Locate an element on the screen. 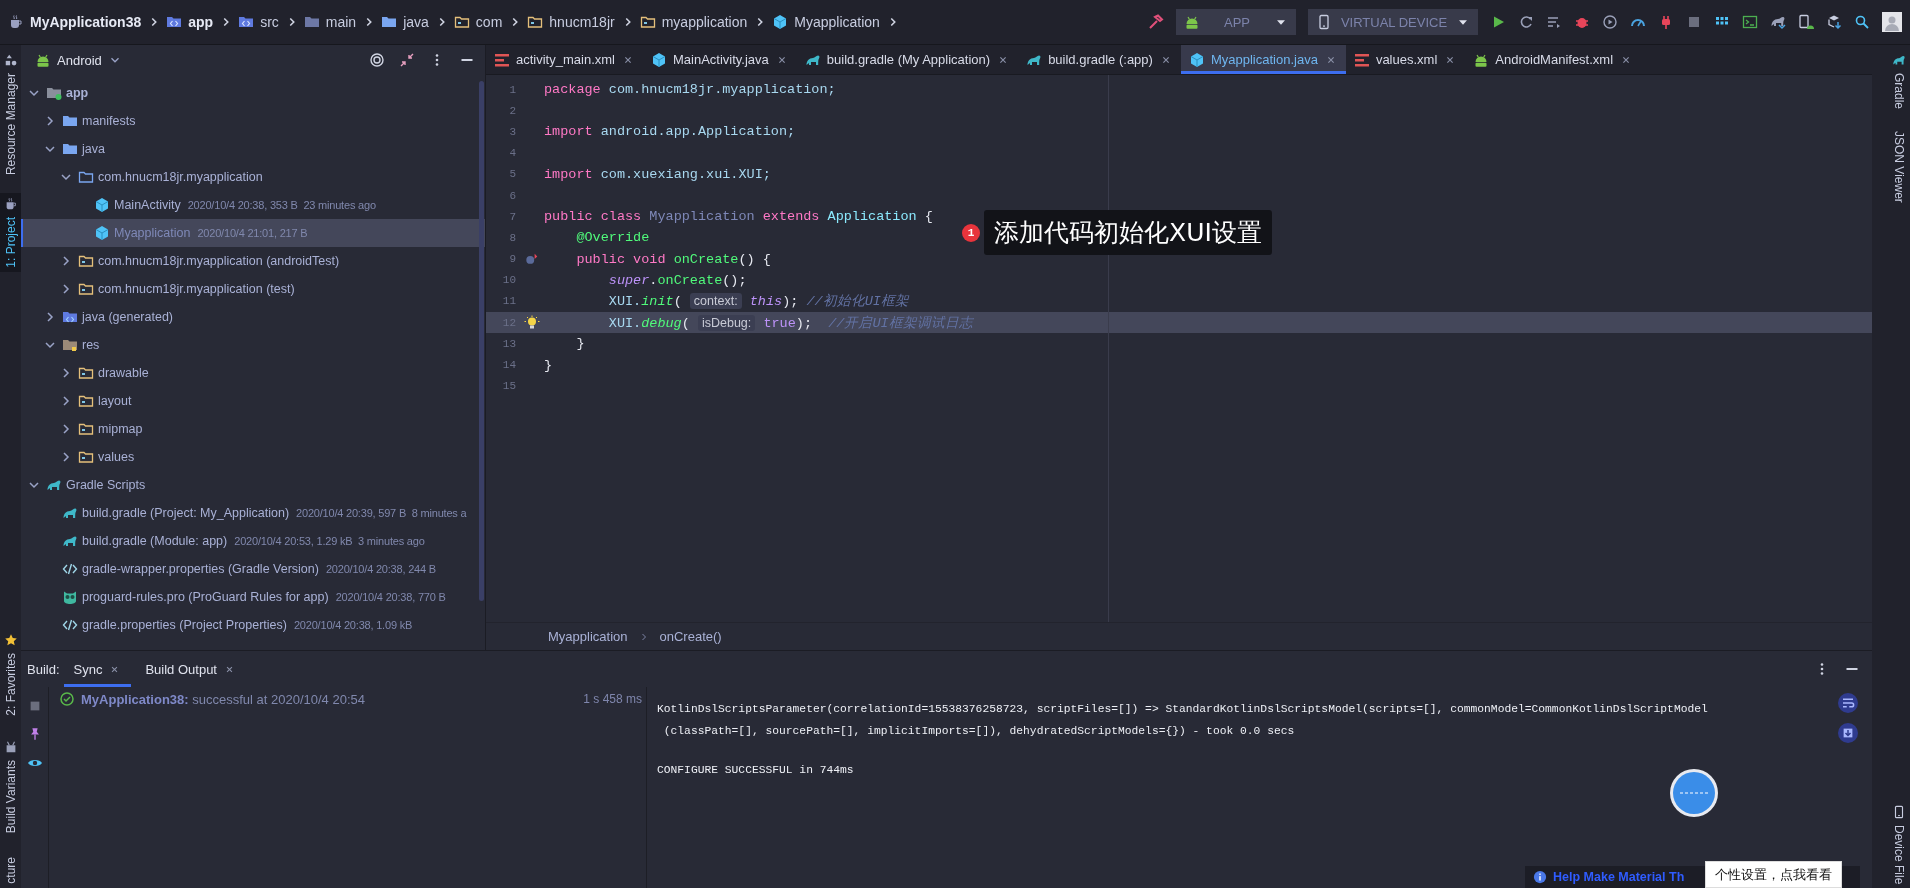  folder-icon is located at coordinates (70, 149).